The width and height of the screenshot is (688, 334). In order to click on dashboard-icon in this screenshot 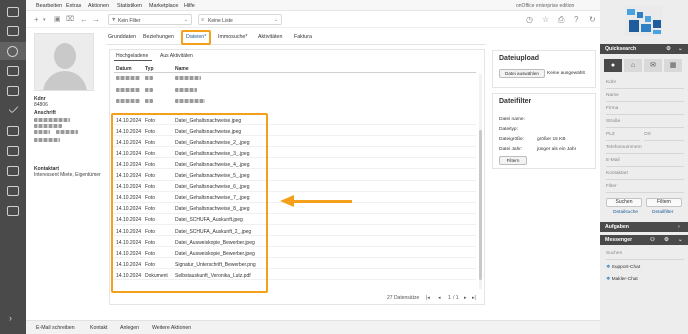, I will do `click(13, 31)`.